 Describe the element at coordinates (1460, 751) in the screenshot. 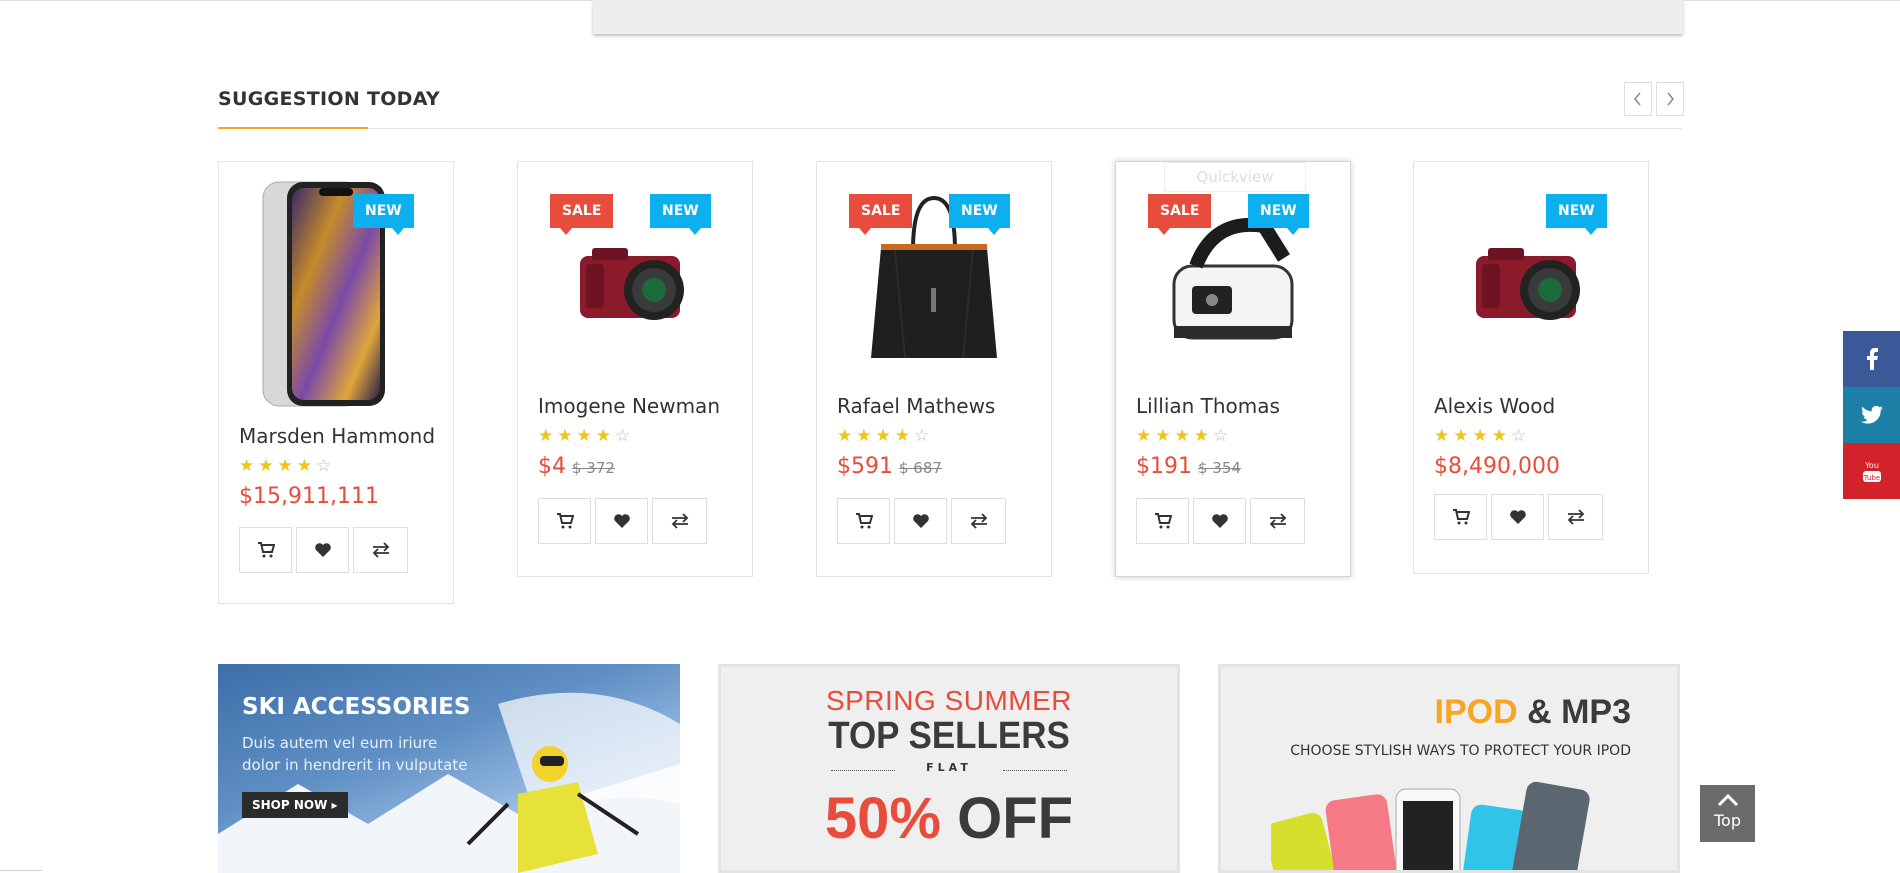

I see `ipod-banner-subtitle: CHOOSE STYLISH WAYS TO PROTECT YOUR IPOD` at that location.